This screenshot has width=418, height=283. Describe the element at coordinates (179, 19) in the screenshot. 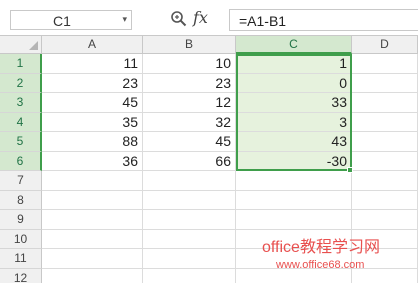

I see `magnifier-icon` at that location.